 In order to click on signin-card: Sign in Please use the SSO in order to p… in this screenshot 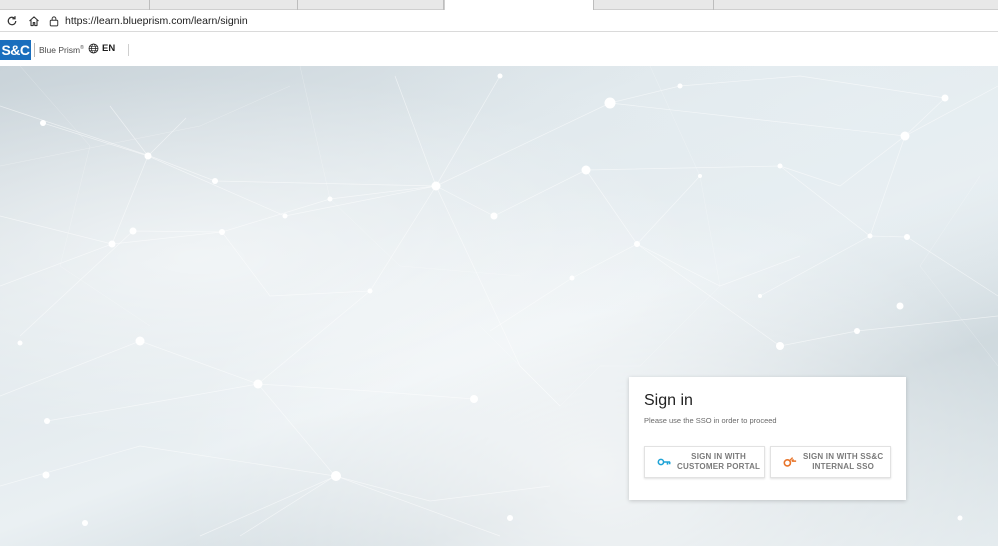, I will do `click(767, 438)`.